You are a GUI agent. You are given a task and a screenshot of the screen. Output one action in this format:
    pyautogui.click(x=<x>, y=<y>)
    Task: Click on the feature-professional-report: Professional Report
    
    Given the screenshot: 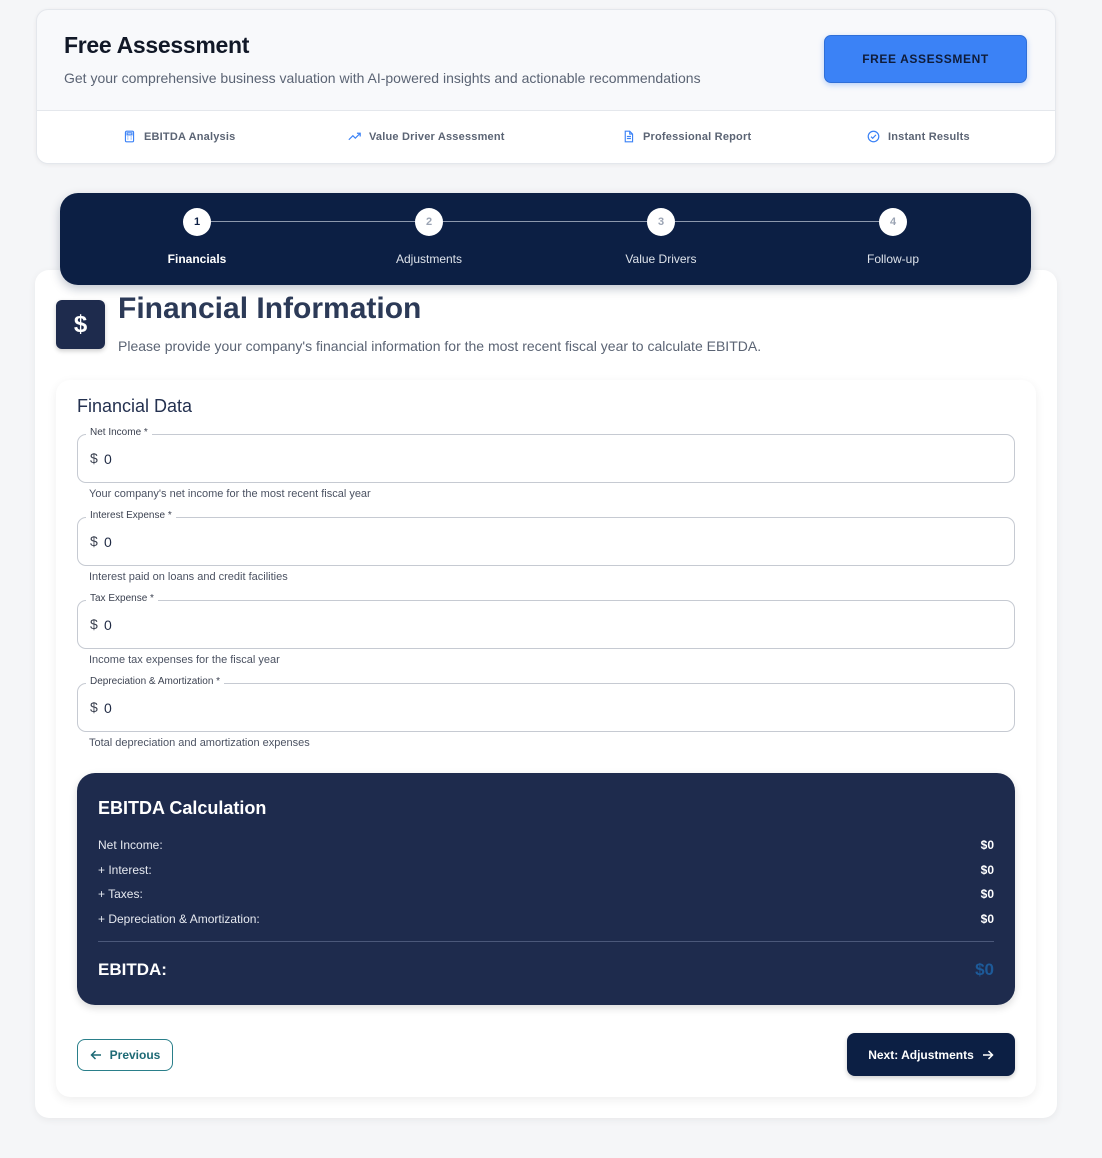 What is the action you would take?
    pyautogui.click(x=686, y=136)
    